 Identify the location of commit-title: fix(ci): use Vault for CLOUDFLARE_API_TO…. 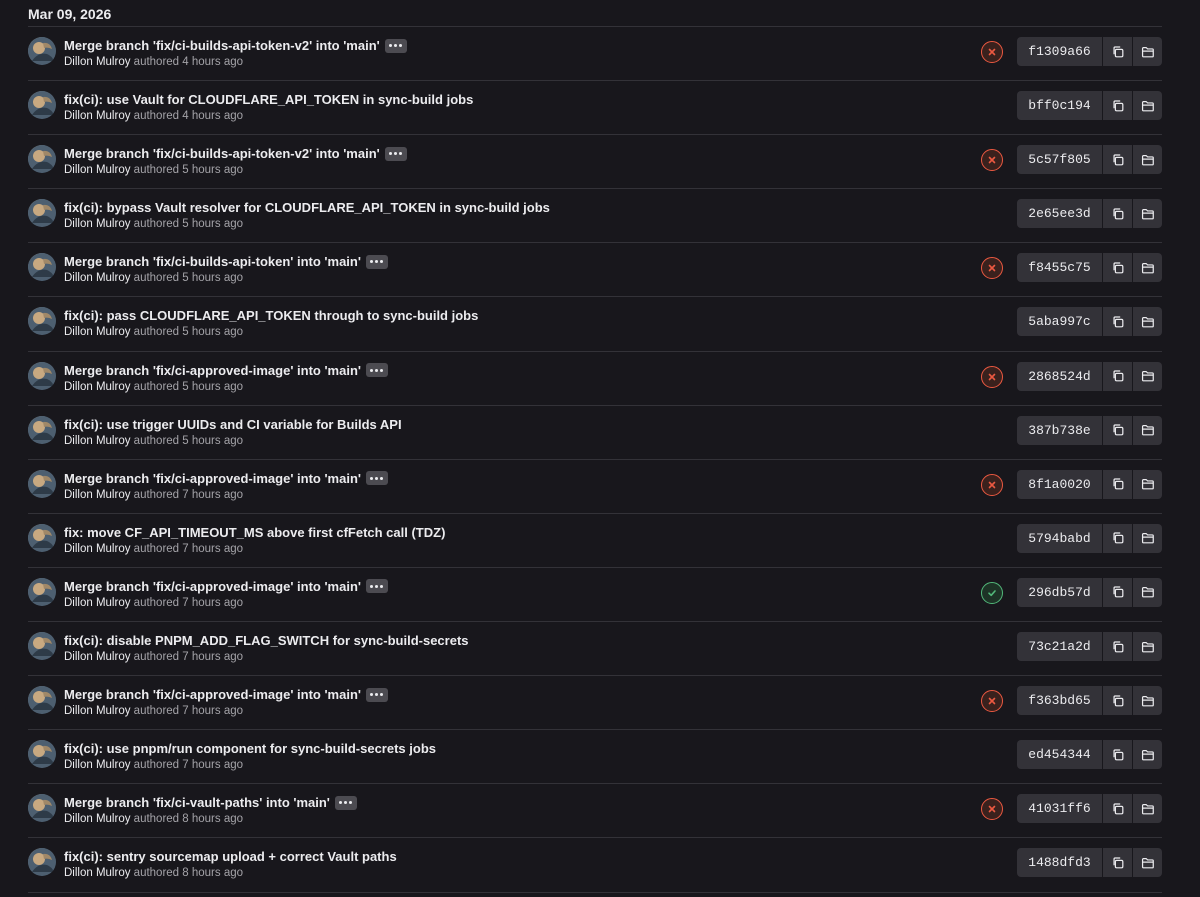
(268, 99).